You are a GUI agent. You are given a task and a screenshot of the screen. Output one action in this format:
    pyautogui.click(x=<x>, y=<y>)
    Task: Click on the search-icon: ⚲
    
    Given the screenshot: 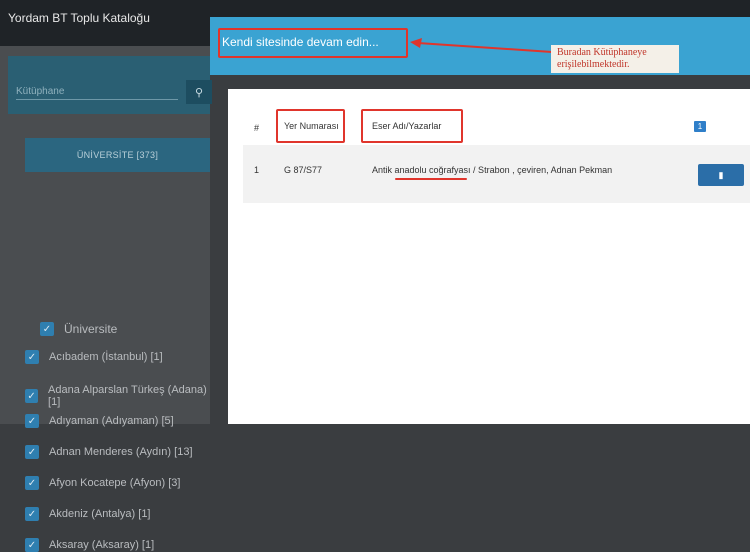 What is the action you would take?
    pyautogui.click(x=199, y=92)
    